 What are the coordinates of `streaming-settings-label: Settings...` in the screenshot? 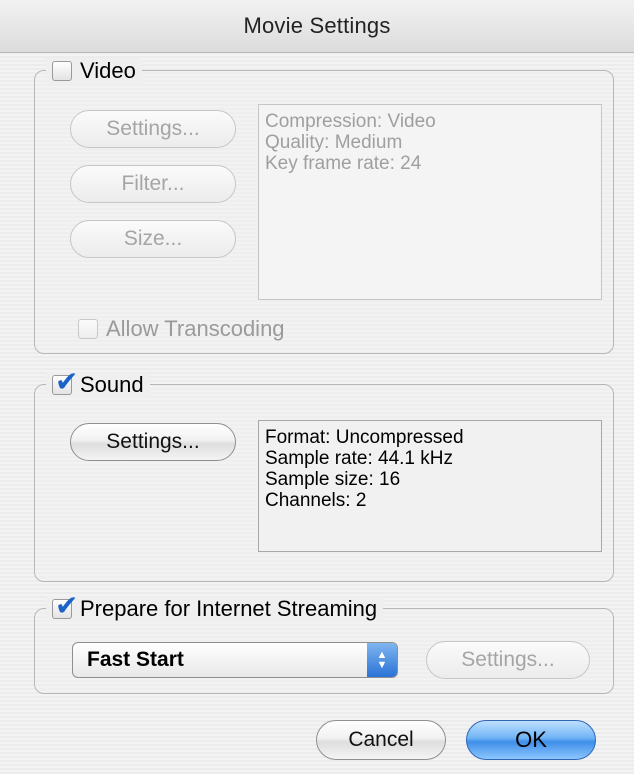 It's located at (508, 659).